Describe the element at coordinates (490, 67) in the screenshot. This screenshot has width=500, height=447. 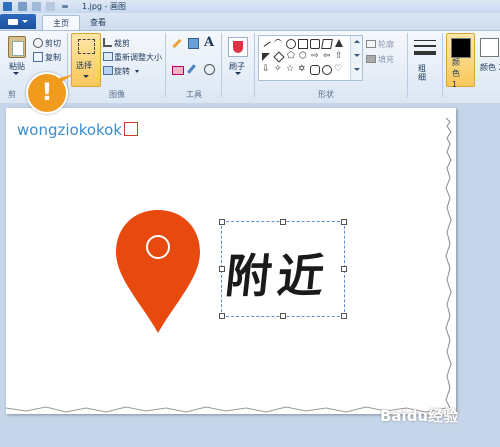
I see `color2-label: 颜色 2` at that location.